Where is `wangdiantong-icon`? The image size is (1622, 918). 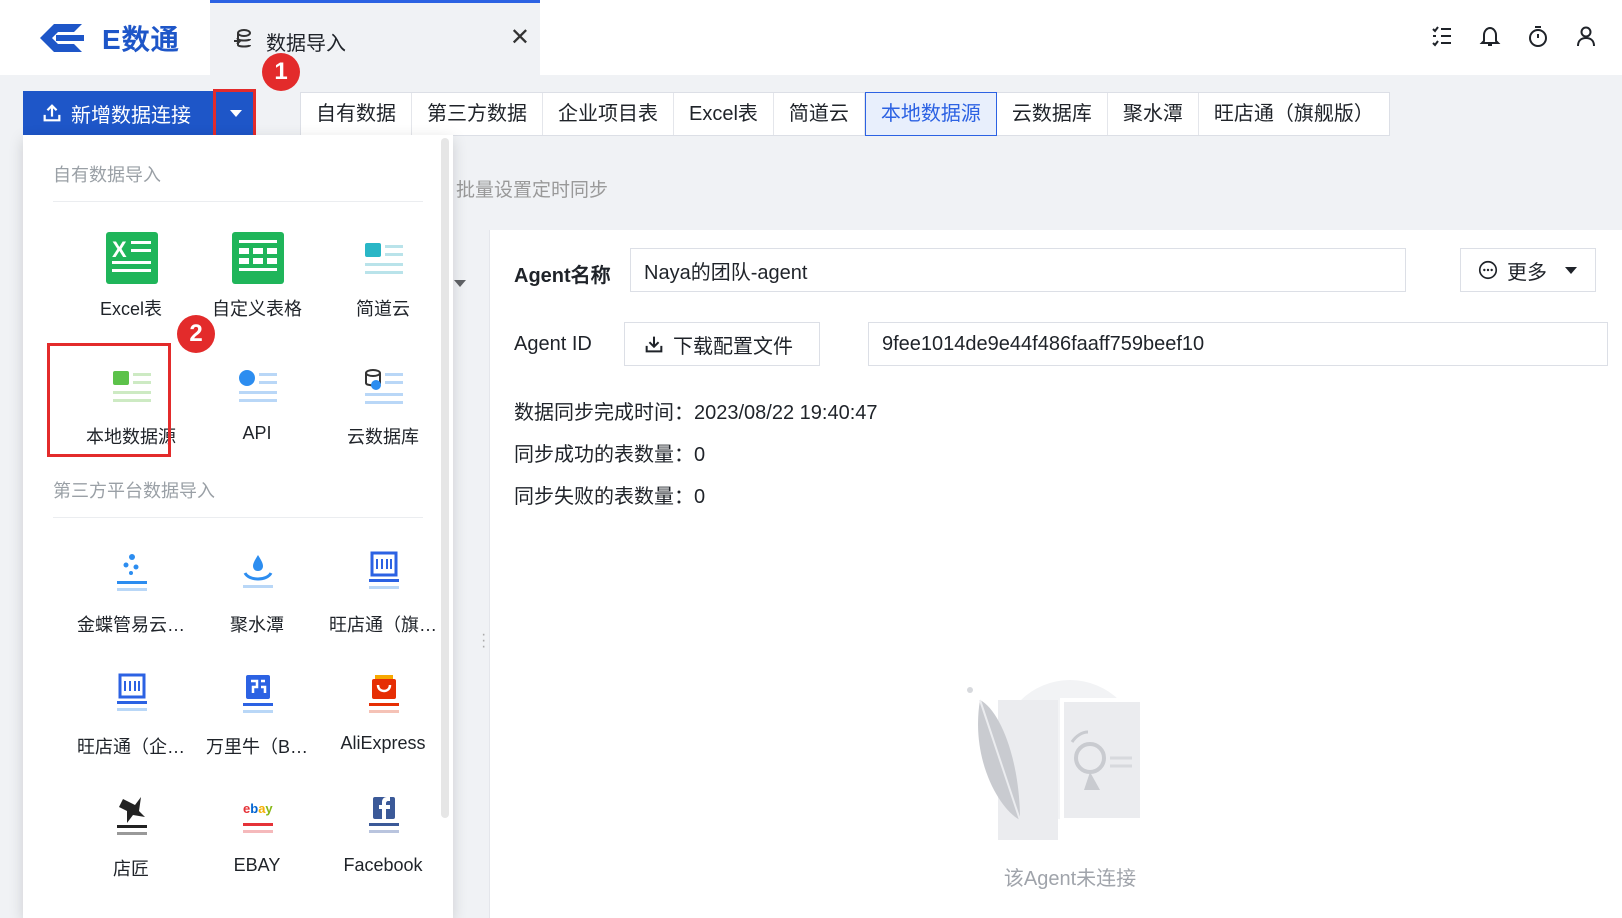 wangdiantong-icon is located at coordinates (384, 574).